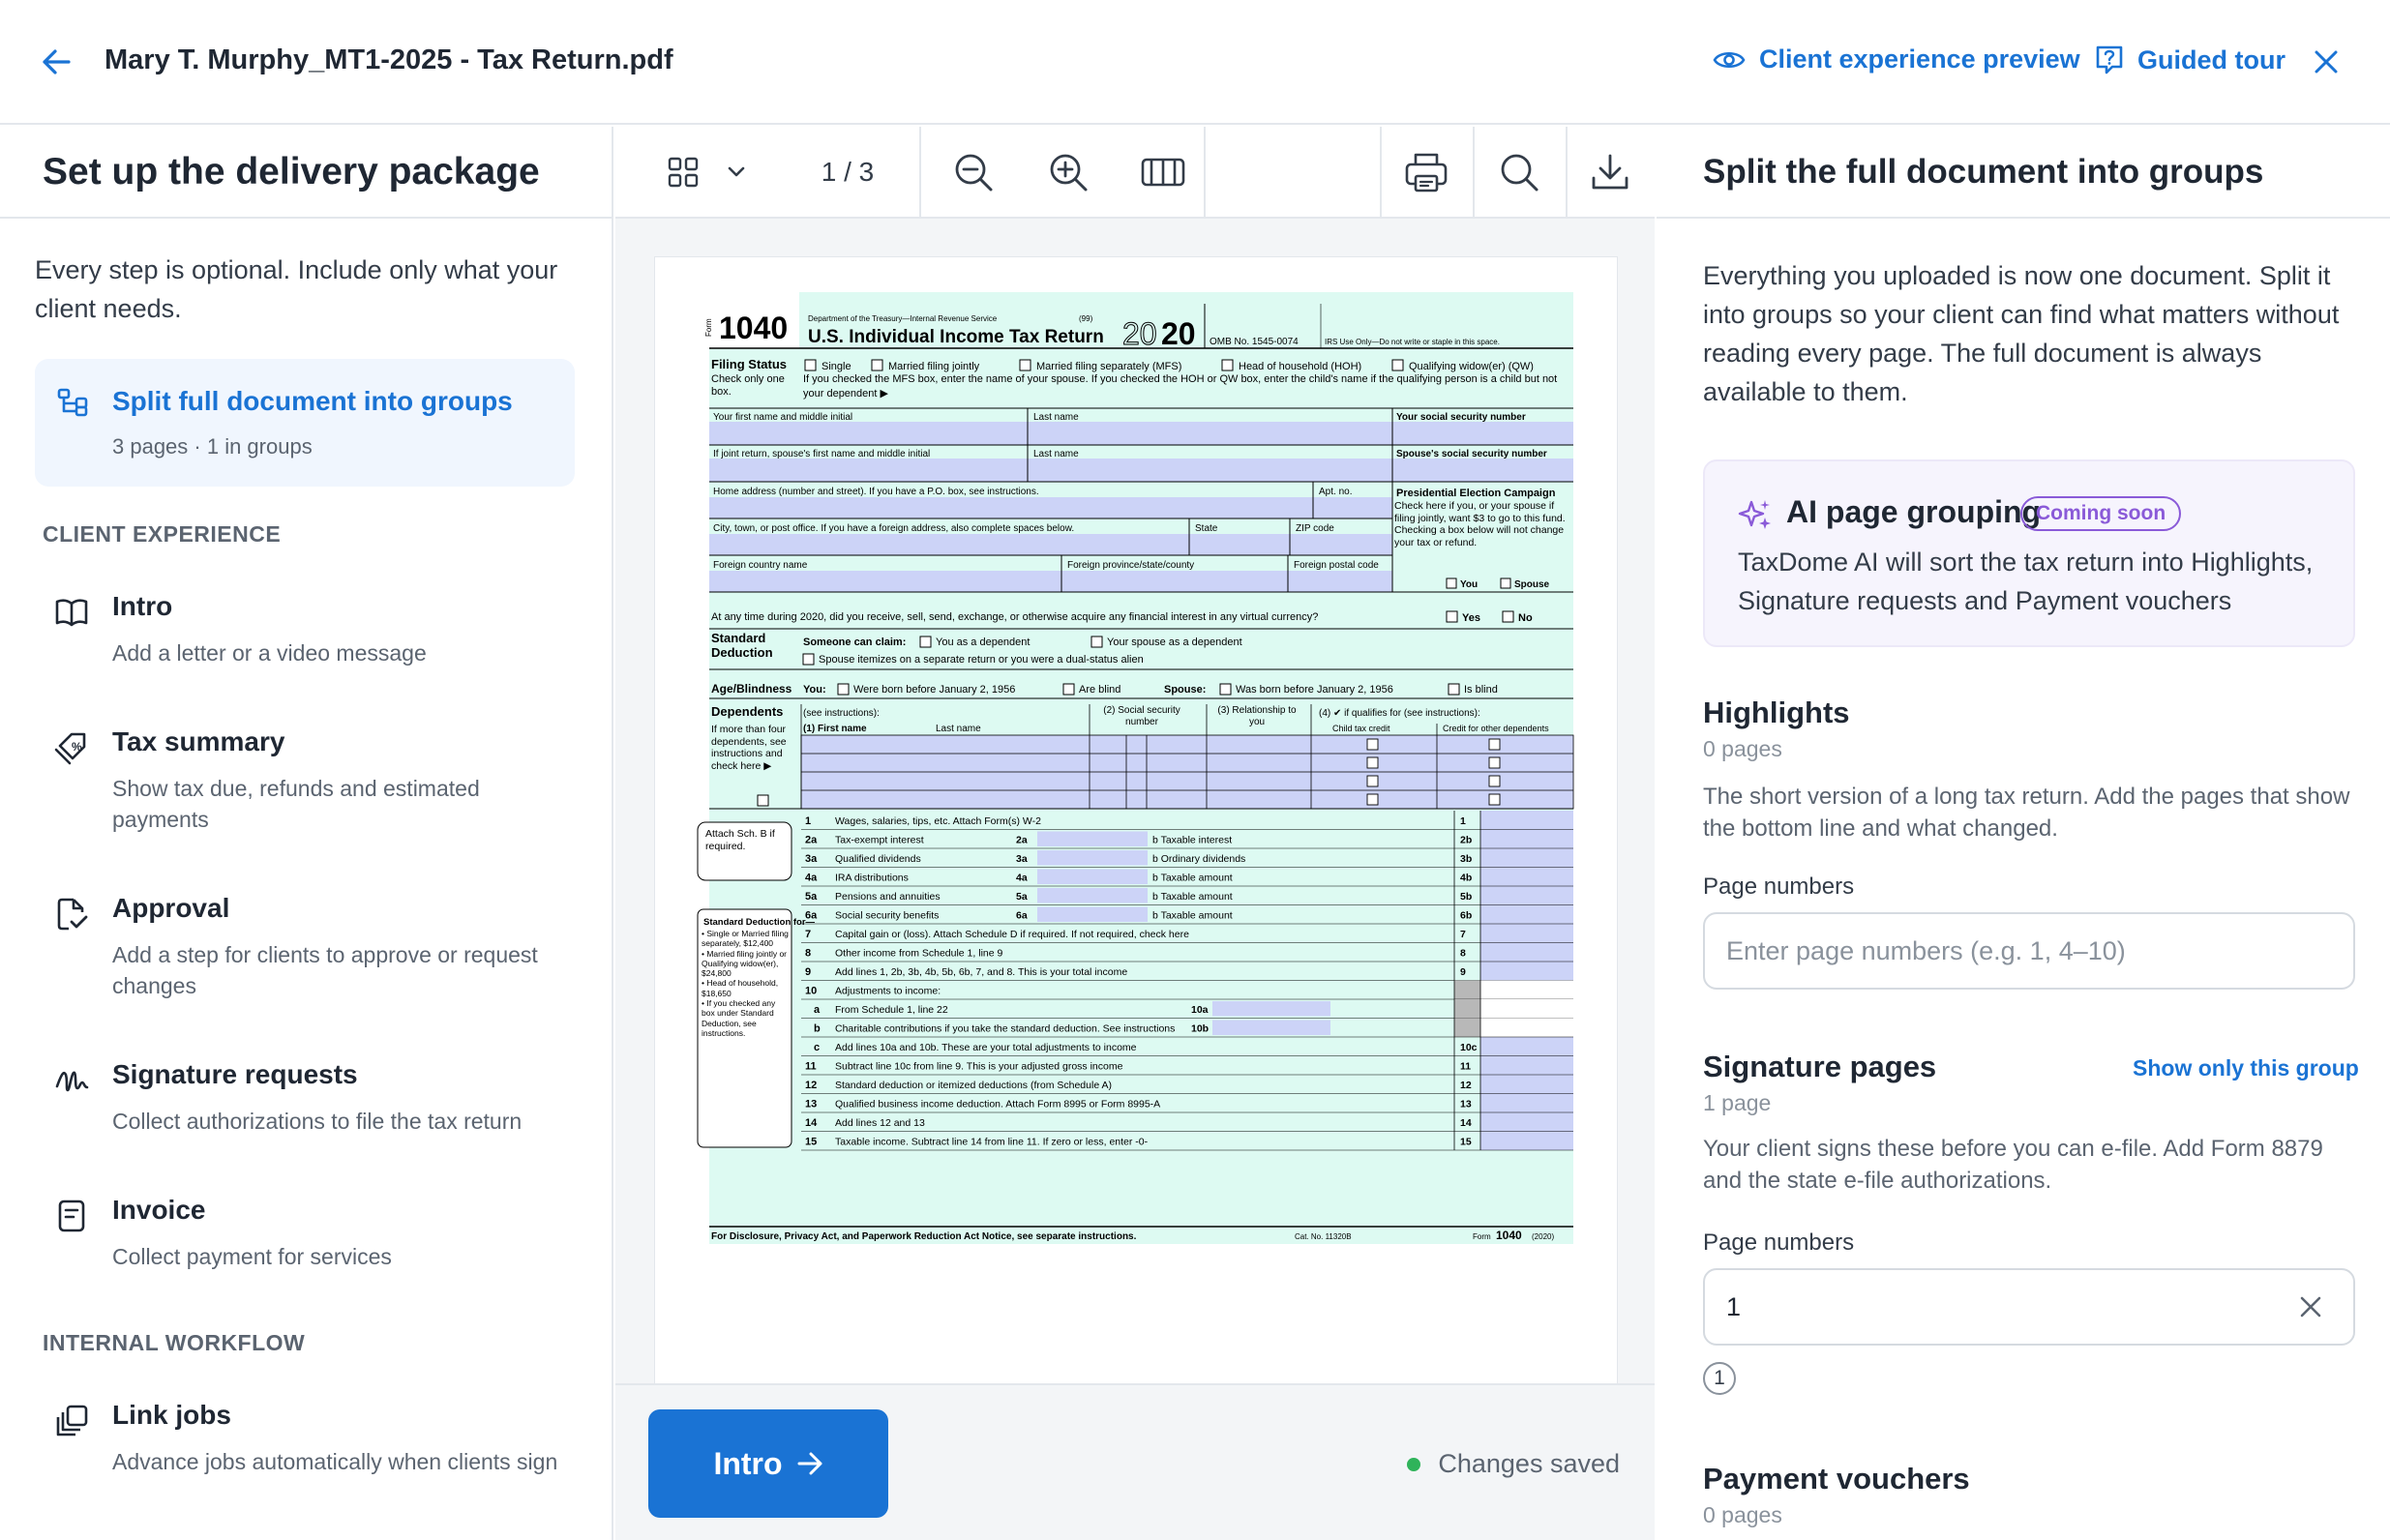  I want to click on line-text: Adjustments to income:, so click(888, 991).